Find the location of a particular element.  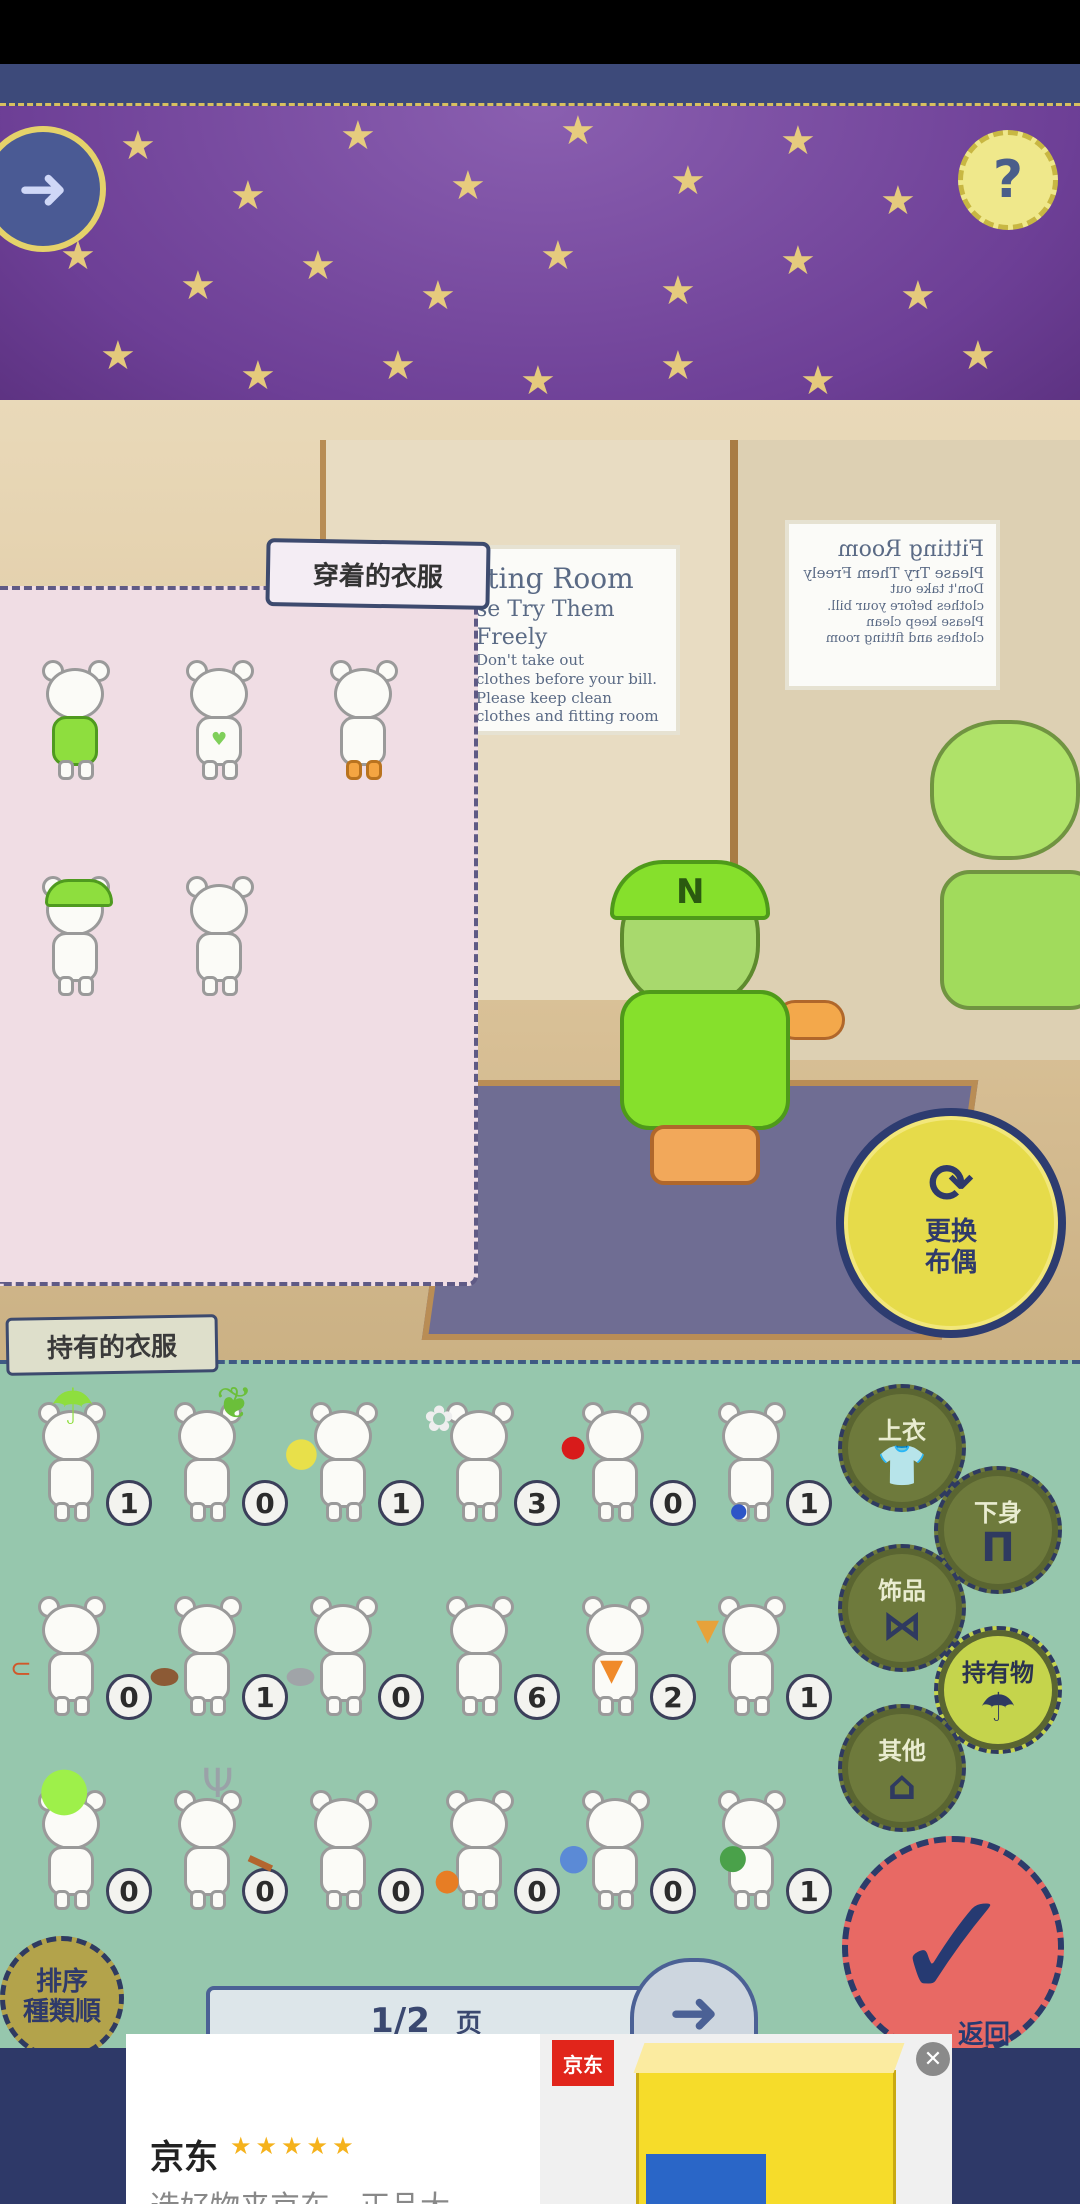

item-count-badge: 3 is located at coordinates (537, 1503).